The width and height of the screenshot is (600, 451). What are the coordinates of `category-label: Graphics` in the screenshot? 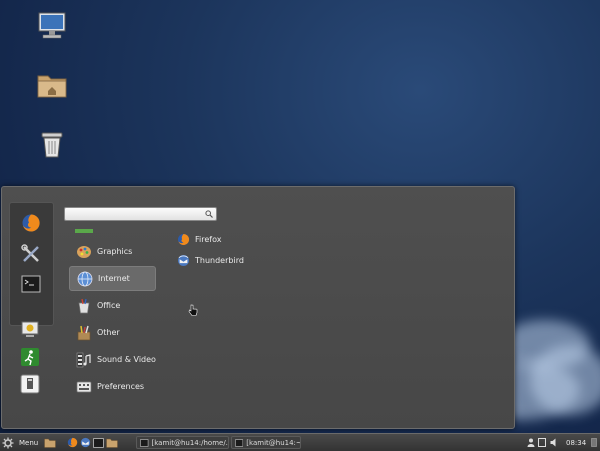 It's located at (115, 251).